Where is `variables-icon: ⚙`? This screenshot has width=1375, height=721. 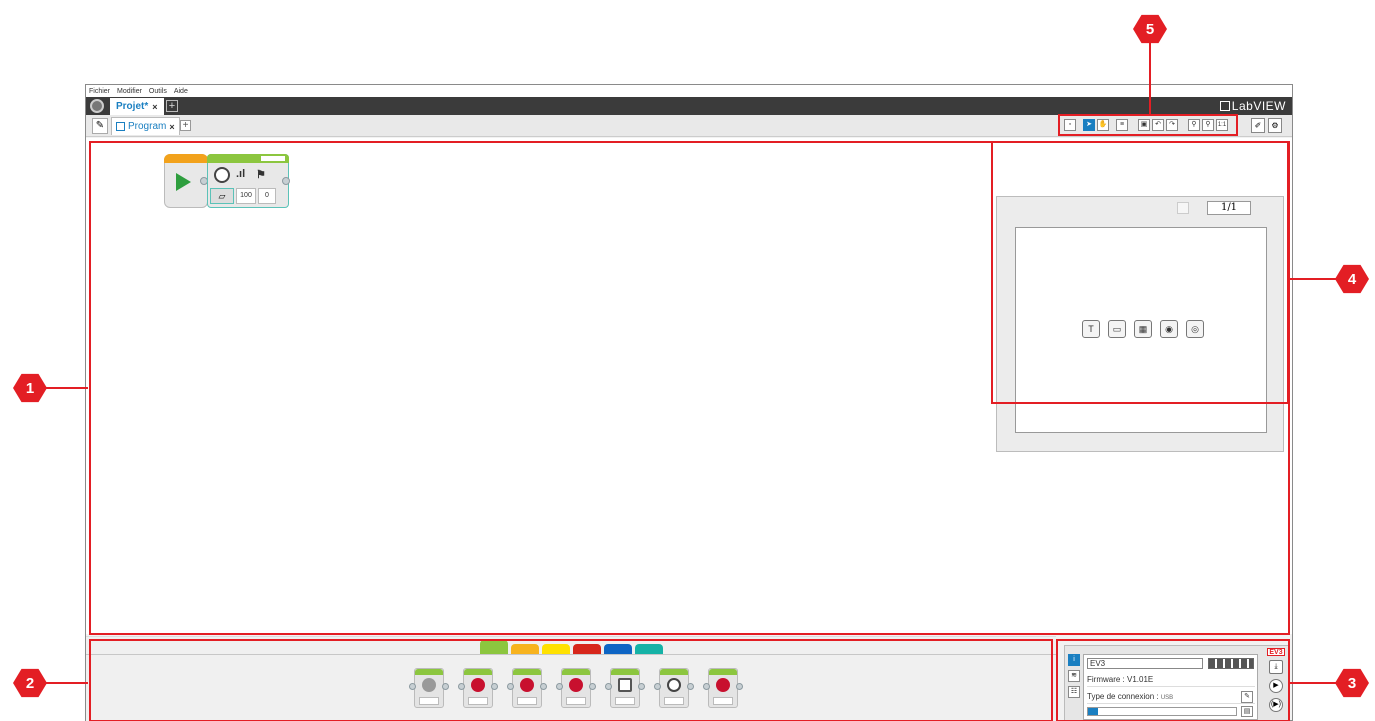
variables-icon: ⚙ is located at coordinates (1275, 125).